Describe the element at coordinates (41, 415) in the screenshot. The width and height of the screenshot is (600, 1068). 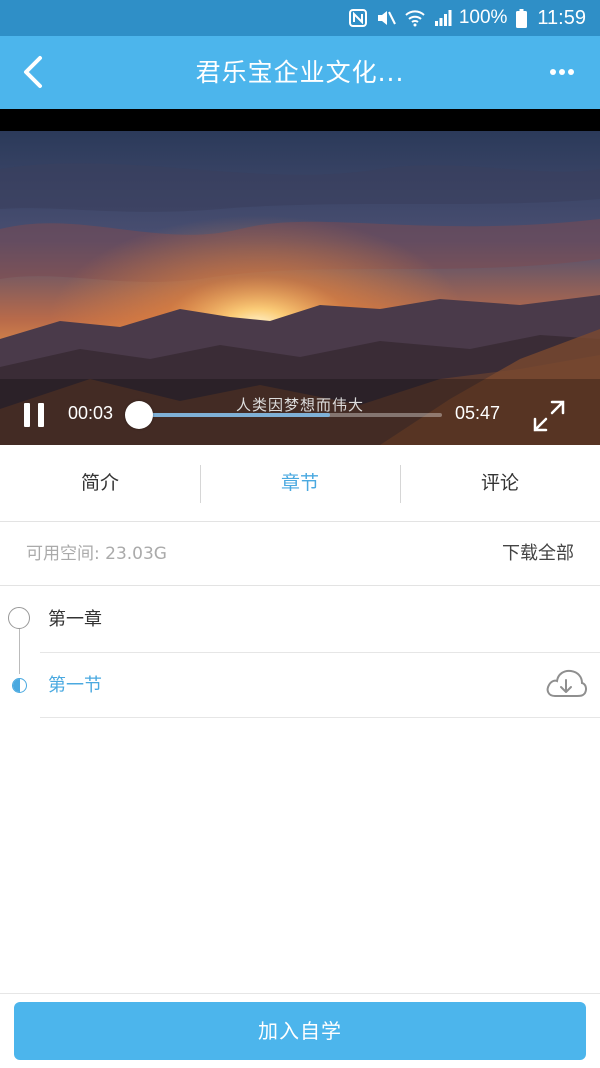
I see `pause-icon-bar` at that location.